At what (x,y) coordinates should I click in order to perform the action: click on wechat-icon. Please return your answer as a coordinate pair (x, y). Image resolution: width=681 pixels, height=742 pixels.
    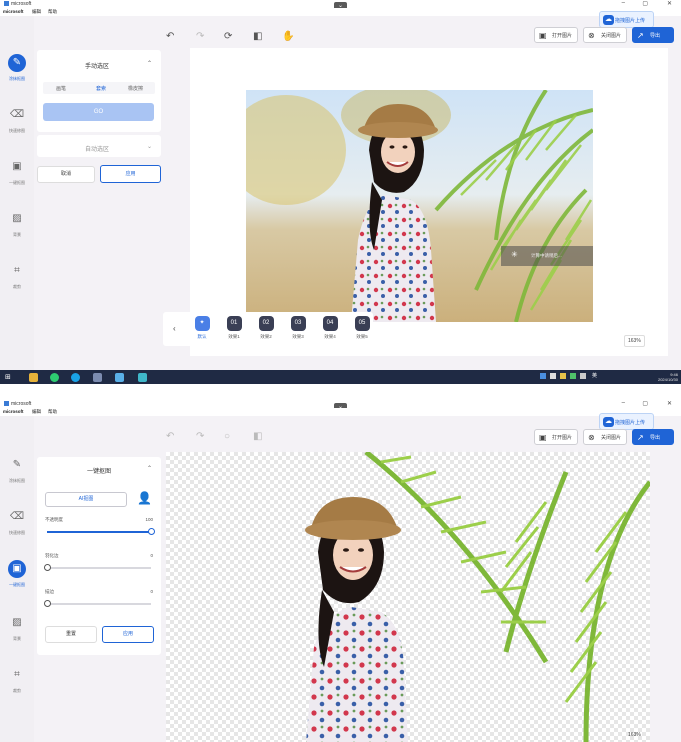
    Looking at the image, I should click on (54, 377).